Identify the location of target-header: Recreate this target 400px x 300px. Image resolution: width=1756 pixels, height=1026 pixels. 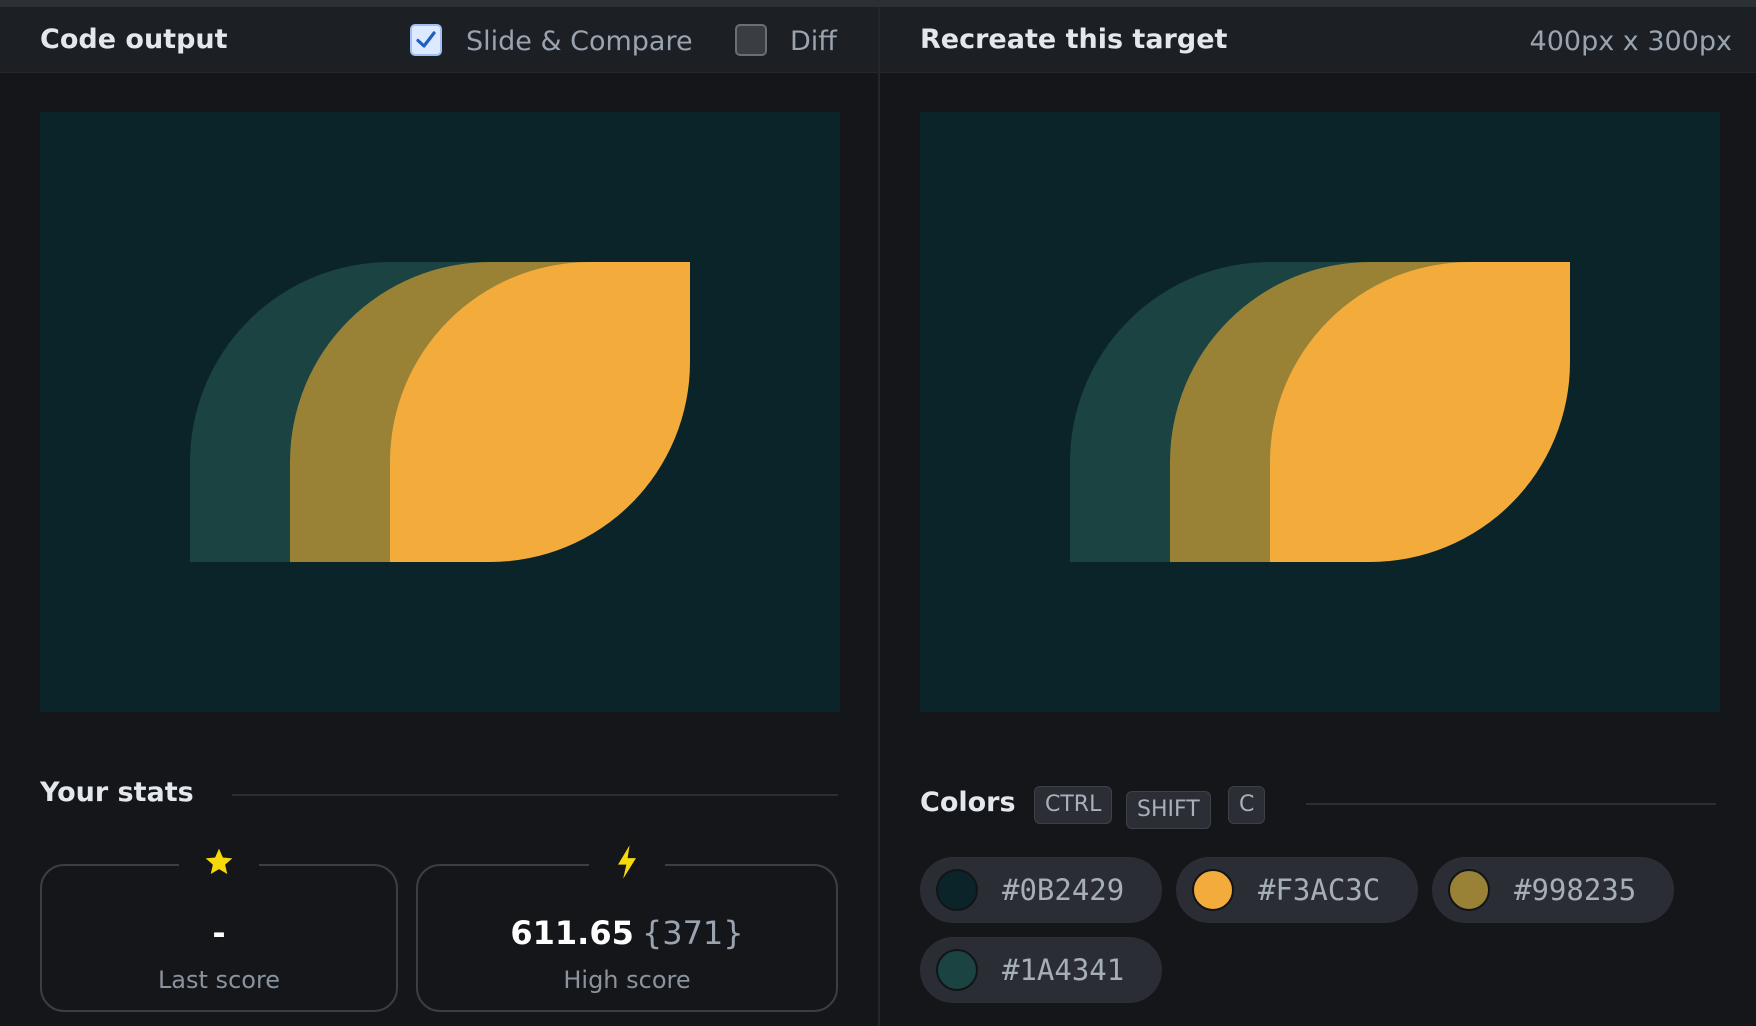
(1318, 40).